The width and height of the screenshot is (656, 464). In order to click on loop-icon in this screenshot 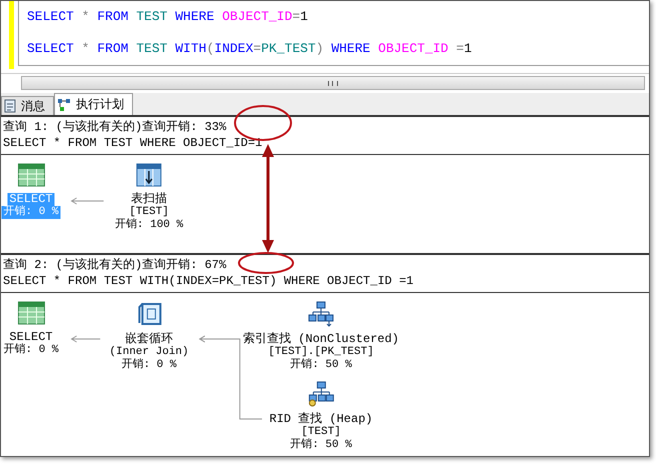, I will do `click(149, 314)`.